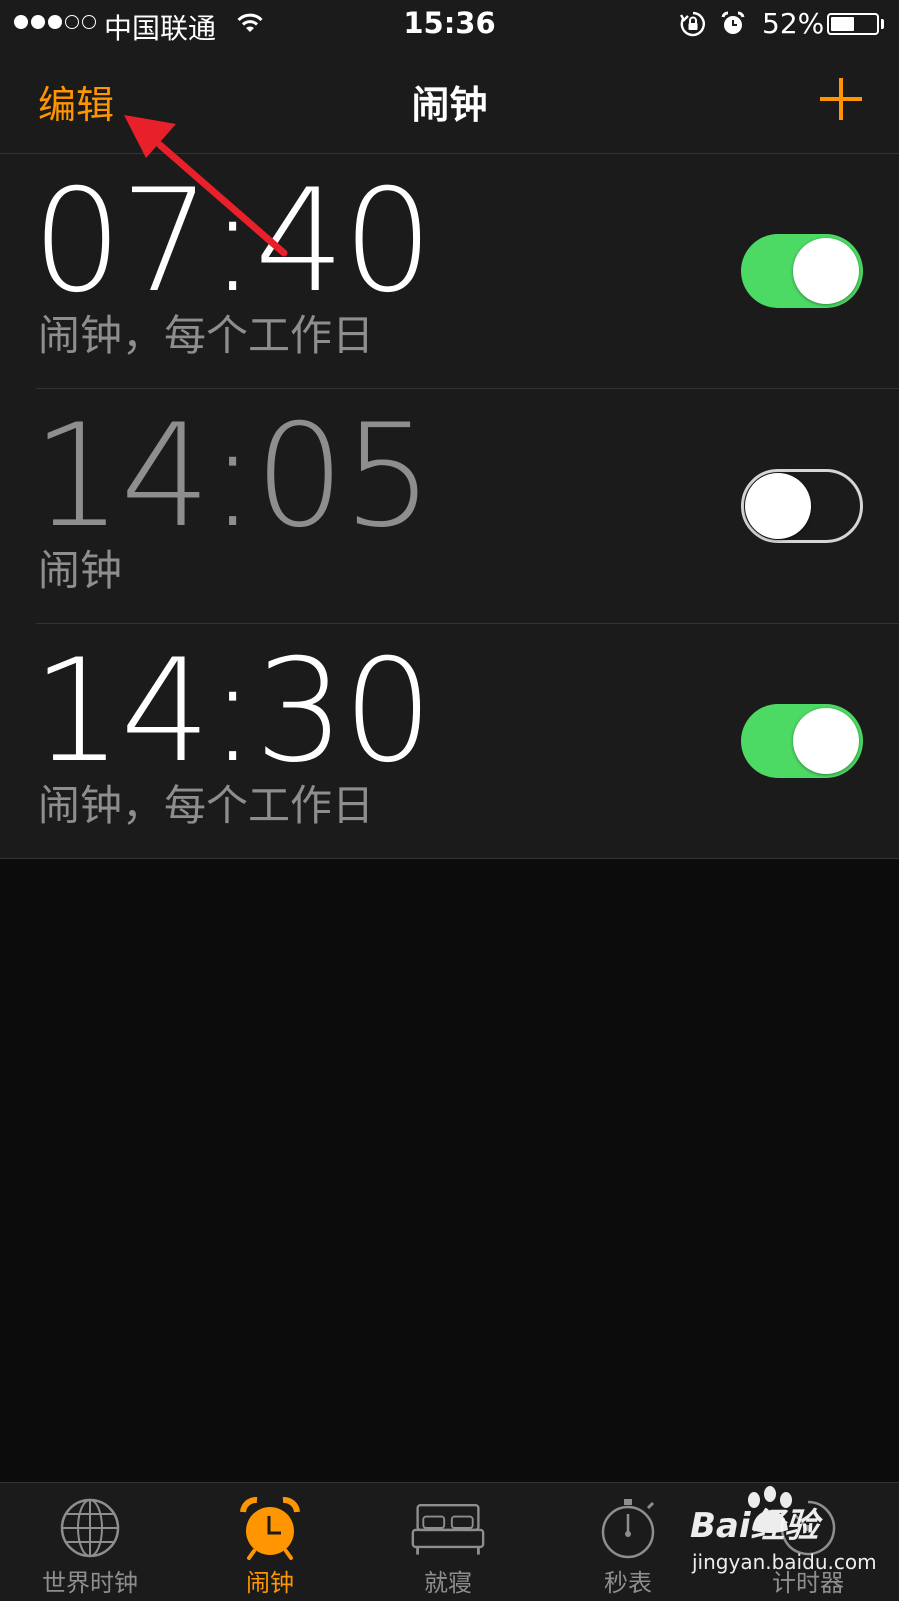 This screenshot has width=899, height=1601. What do you see at coordinates (793, 23) in the screenshot?
I see `battery-percentage: 52%` at bounding box center [793, 23].